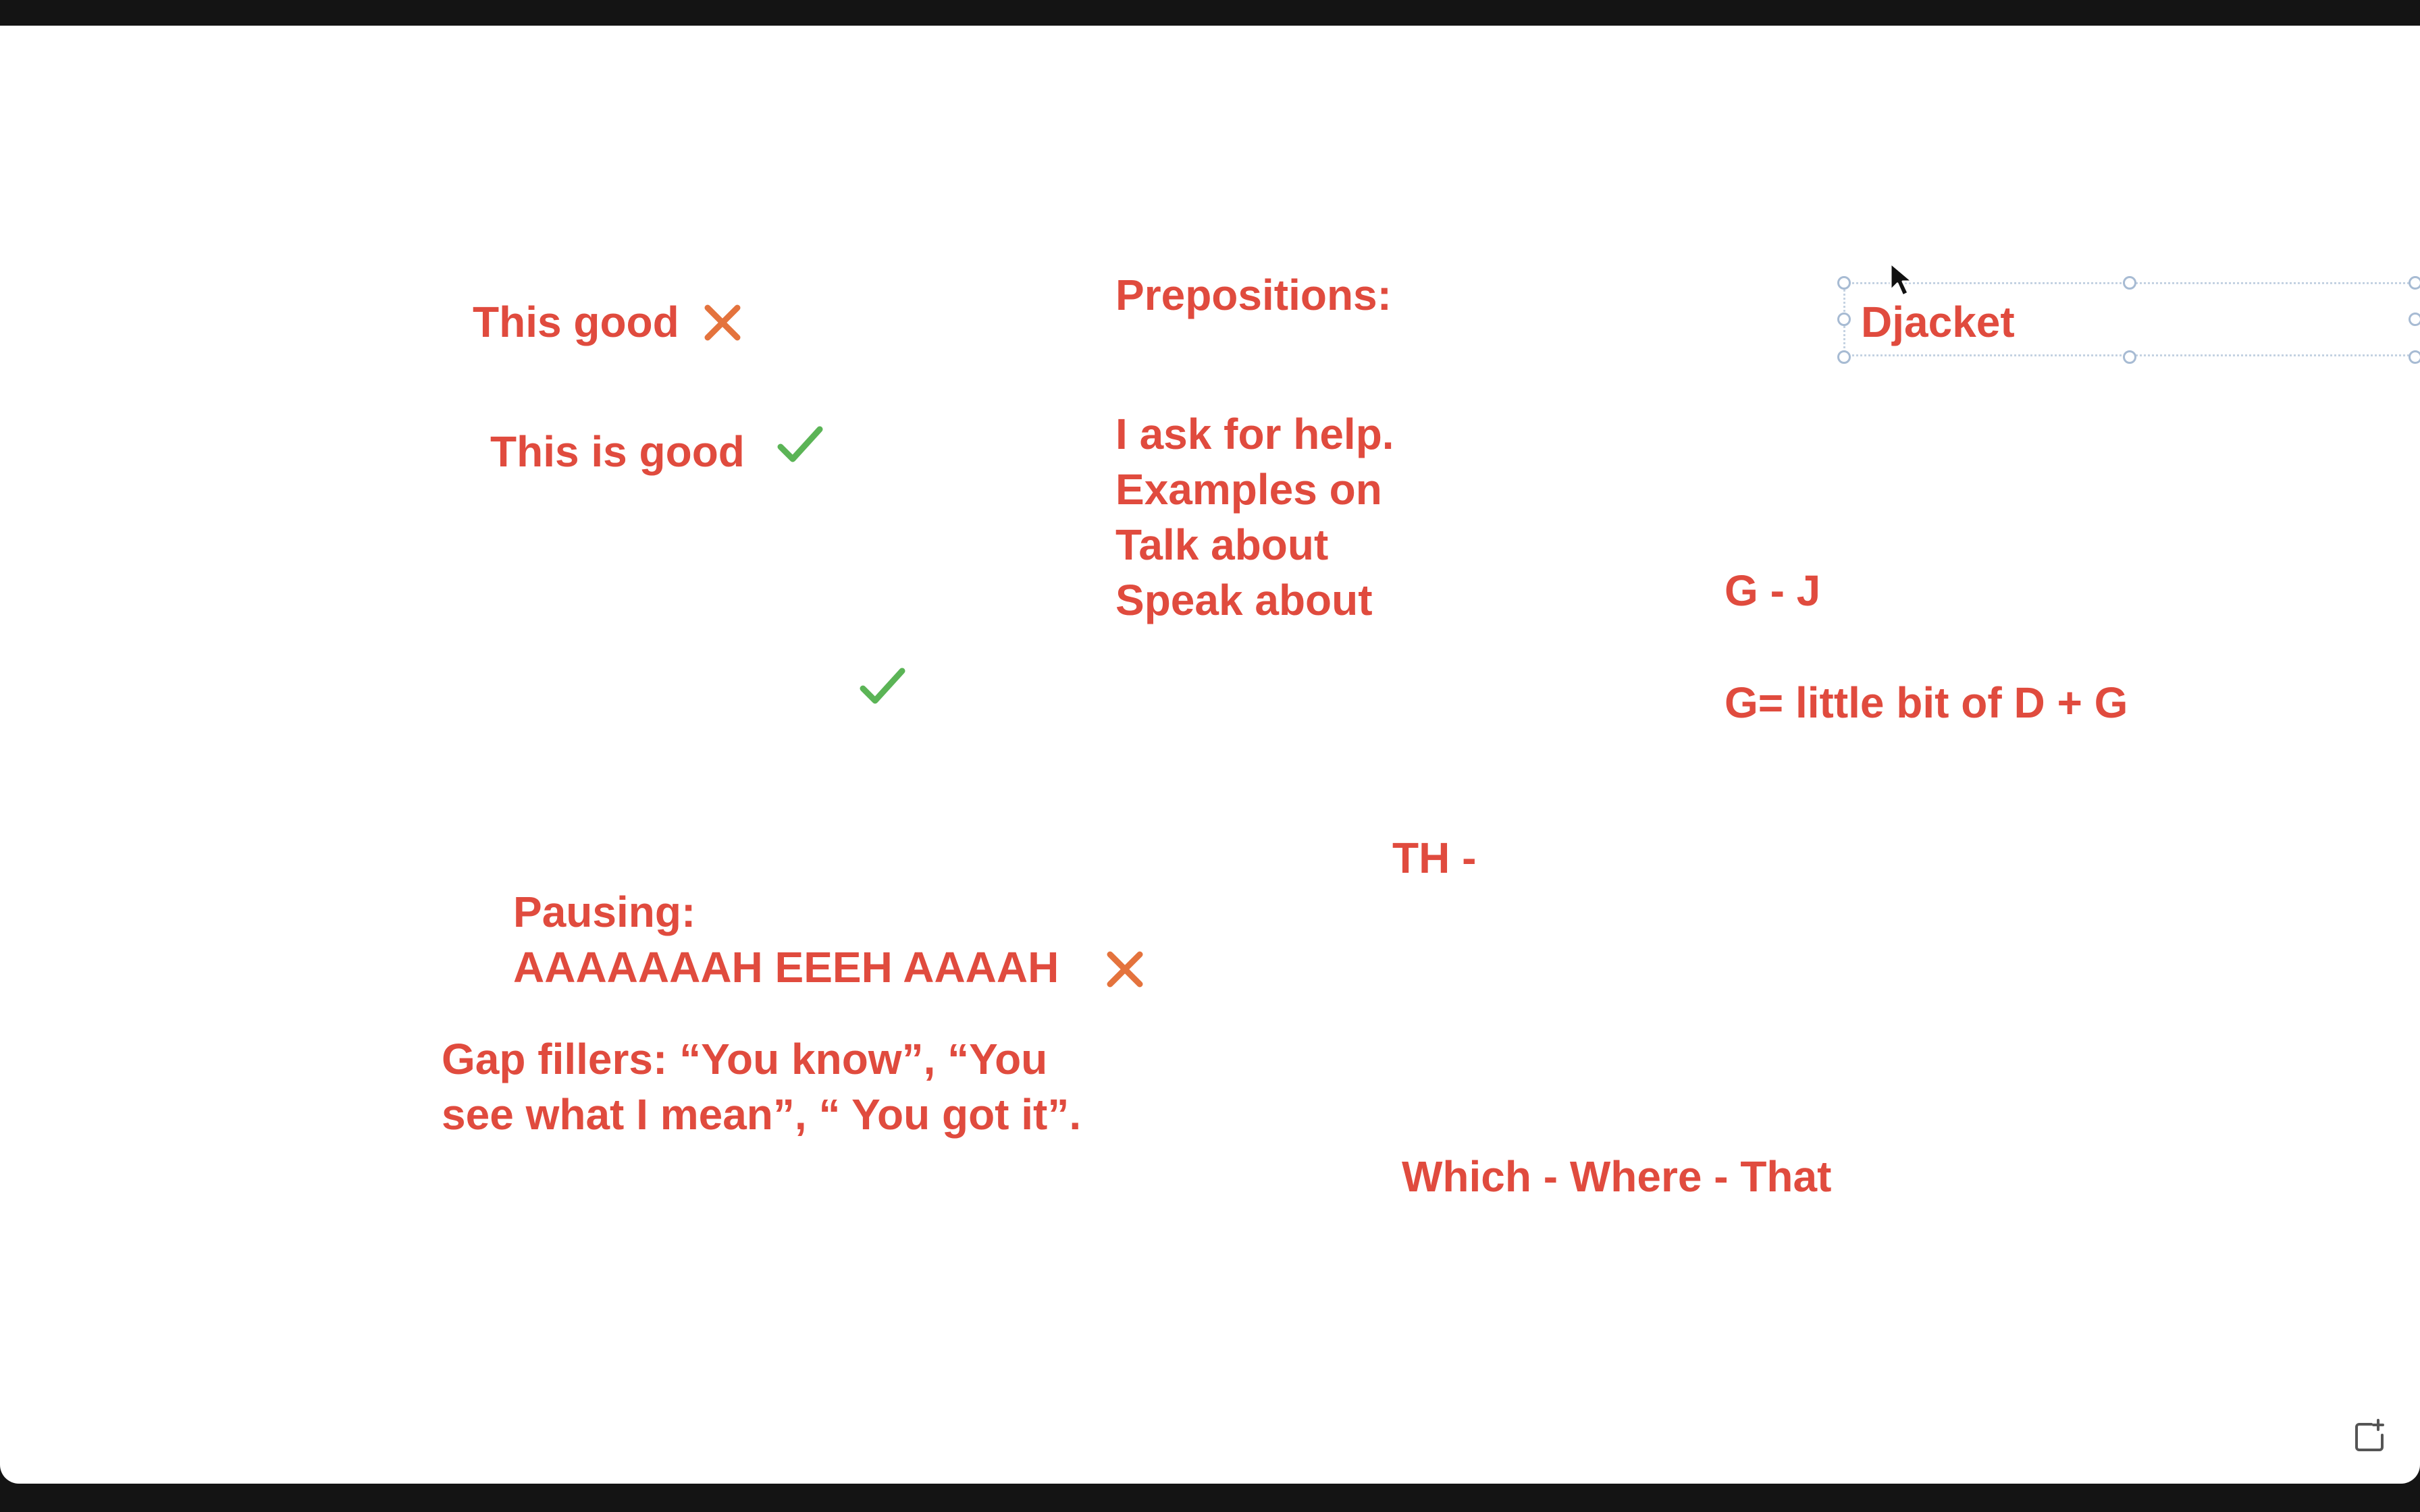 This screenshot has width=2420, height=1512. I want to click on note-pausing-line: AAAAAAAH EEEH AAAAH, so click(786, 967).